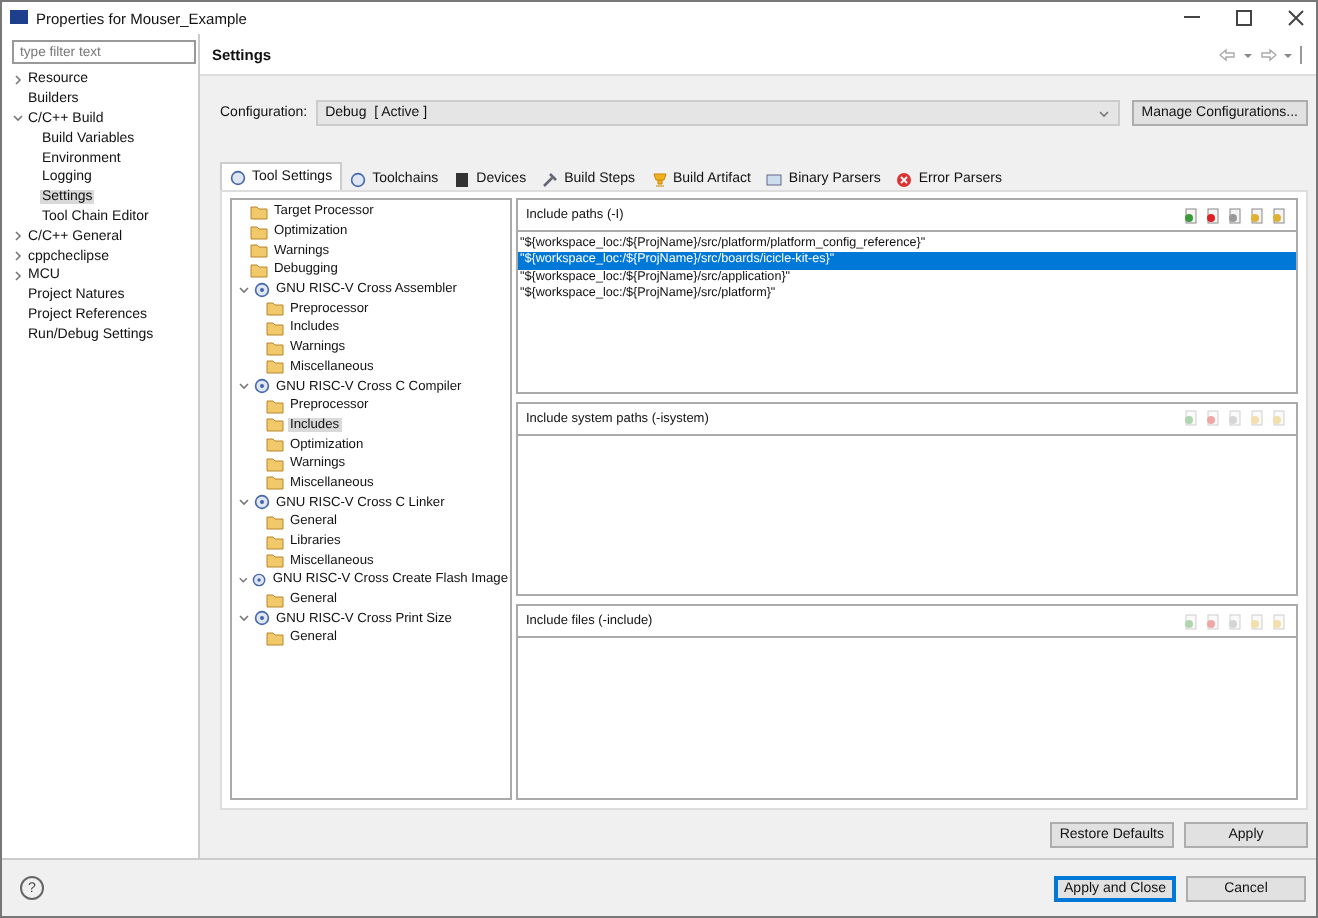 This screenshot has height=918, width=1318. What do you see at coordinates (1236, 54) in the screenshot?
I see `back-arrow-icon` at bounding box center [1236, 54].